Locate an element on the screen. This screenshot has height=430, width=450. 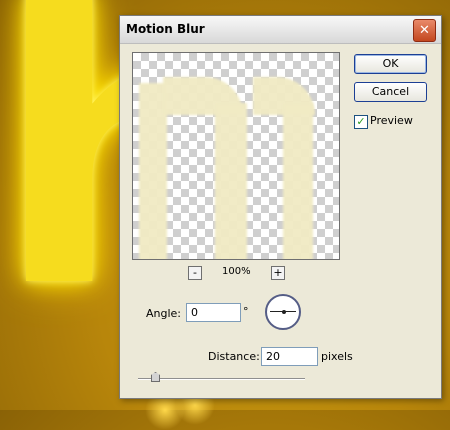
angle-dial-center is located at coordinates (284, 312).